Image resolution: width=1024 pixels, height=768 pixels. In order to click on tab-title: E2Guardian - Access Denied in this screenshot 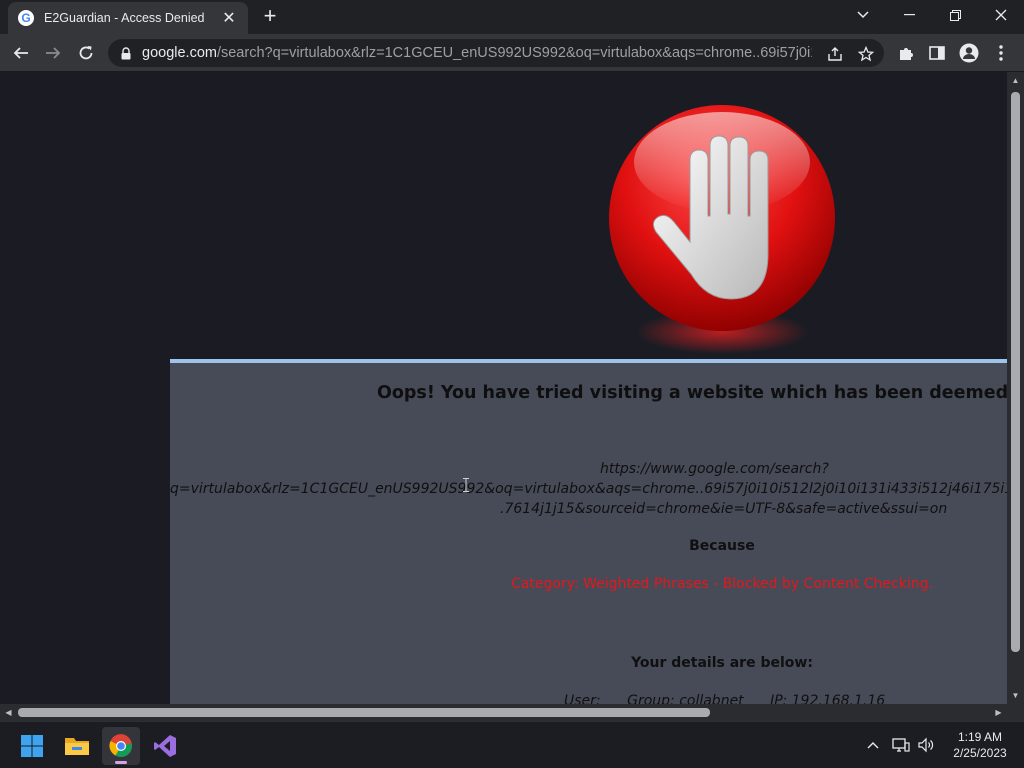, I will do `click(124, 18)`.